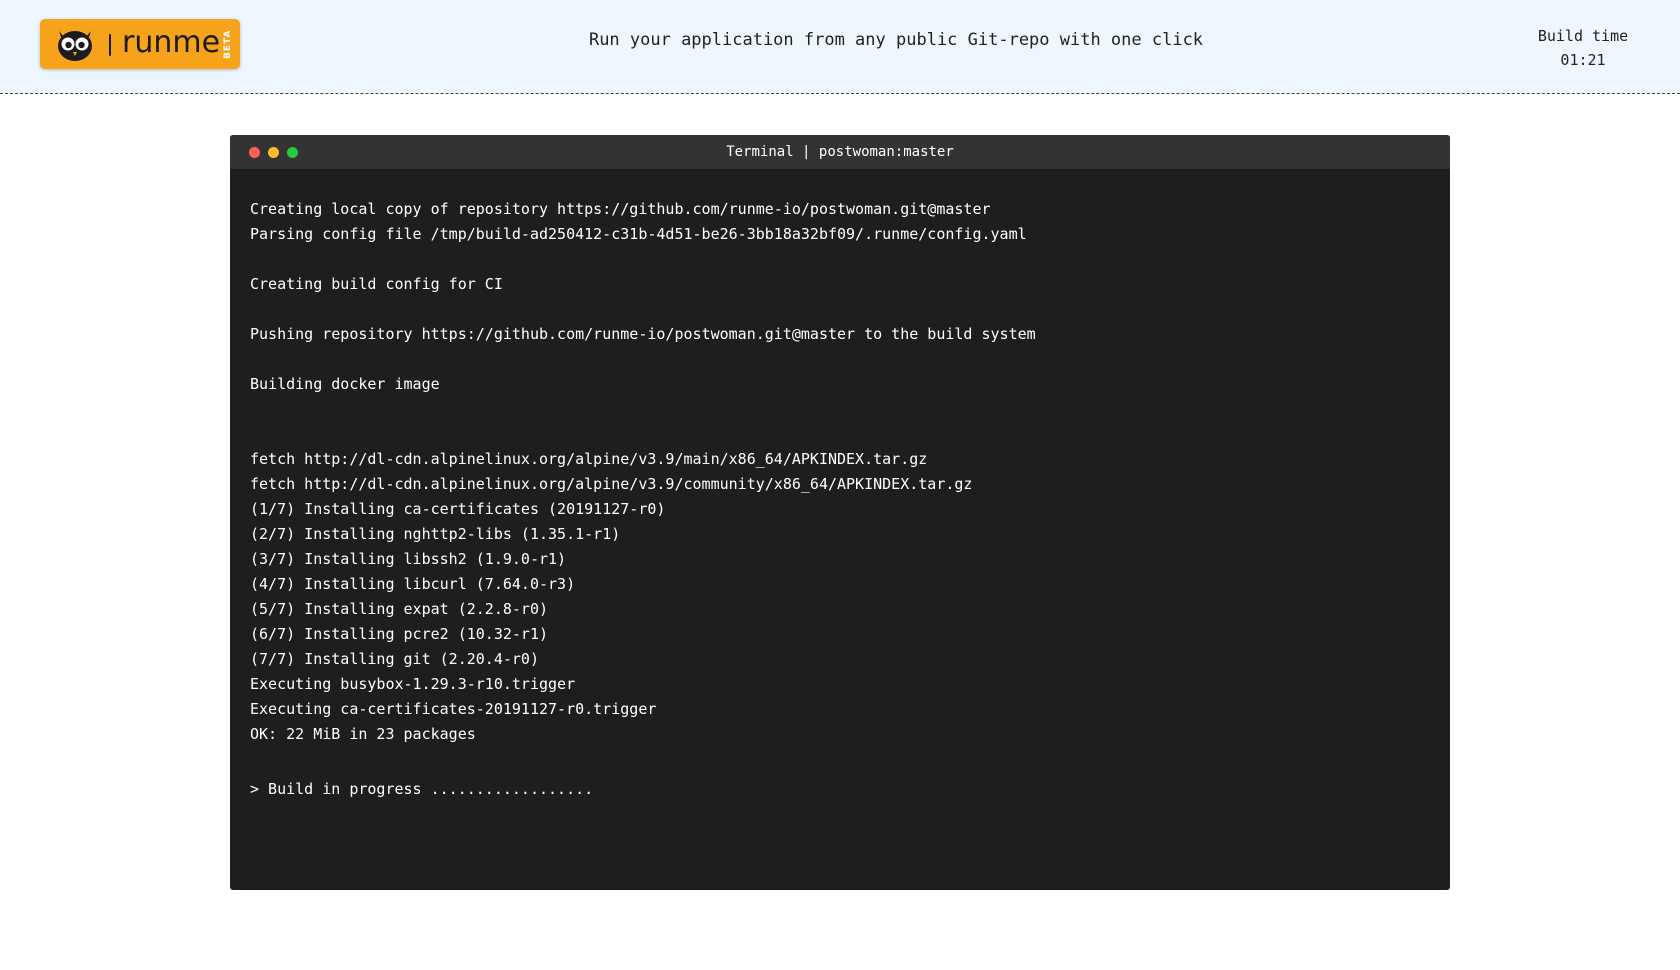  I want to click on maximize-dot-icon, so click(292, 152).